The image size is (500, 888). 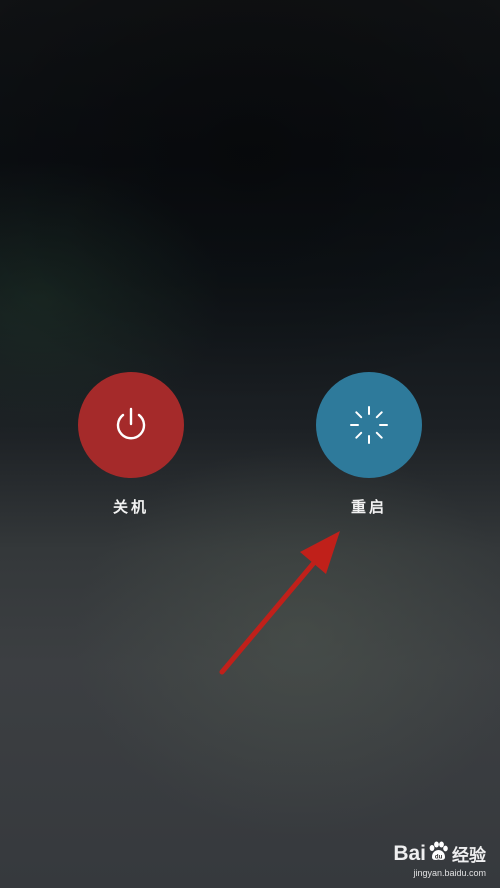 I want to click on shutdown-button, so click(x=131, y=425).